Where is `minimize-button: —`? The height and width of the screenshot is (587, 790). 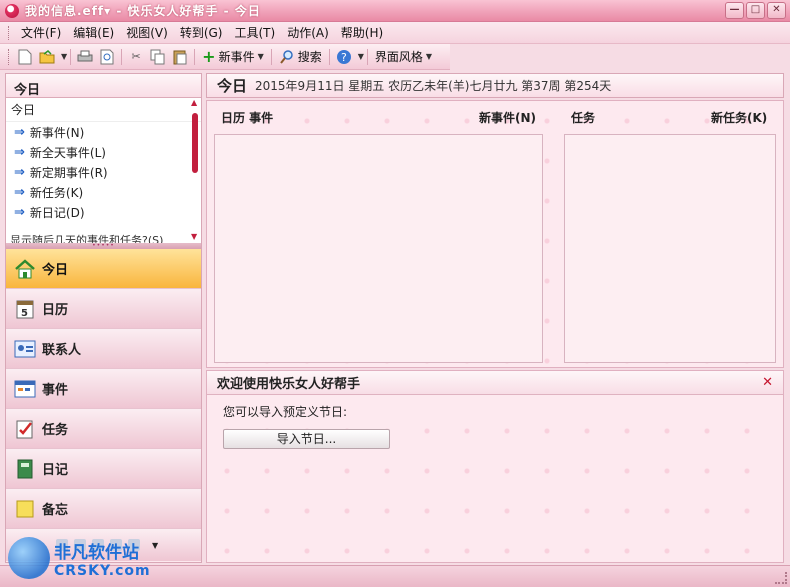
minimize-button: — is located at coordinates (734, 10).